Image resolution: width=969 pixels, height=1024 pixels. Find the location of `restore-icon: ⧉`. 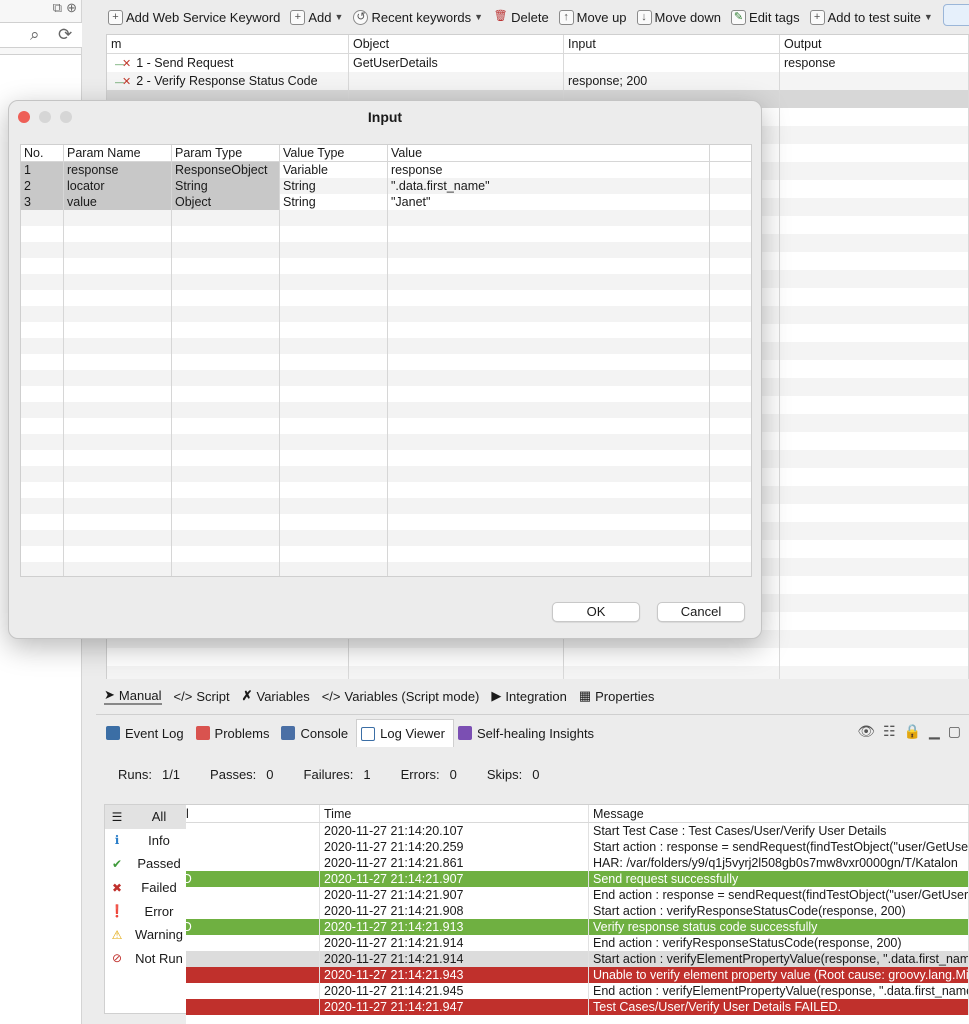

restore-icon: ⧉ is located at coordinates (57, 8).